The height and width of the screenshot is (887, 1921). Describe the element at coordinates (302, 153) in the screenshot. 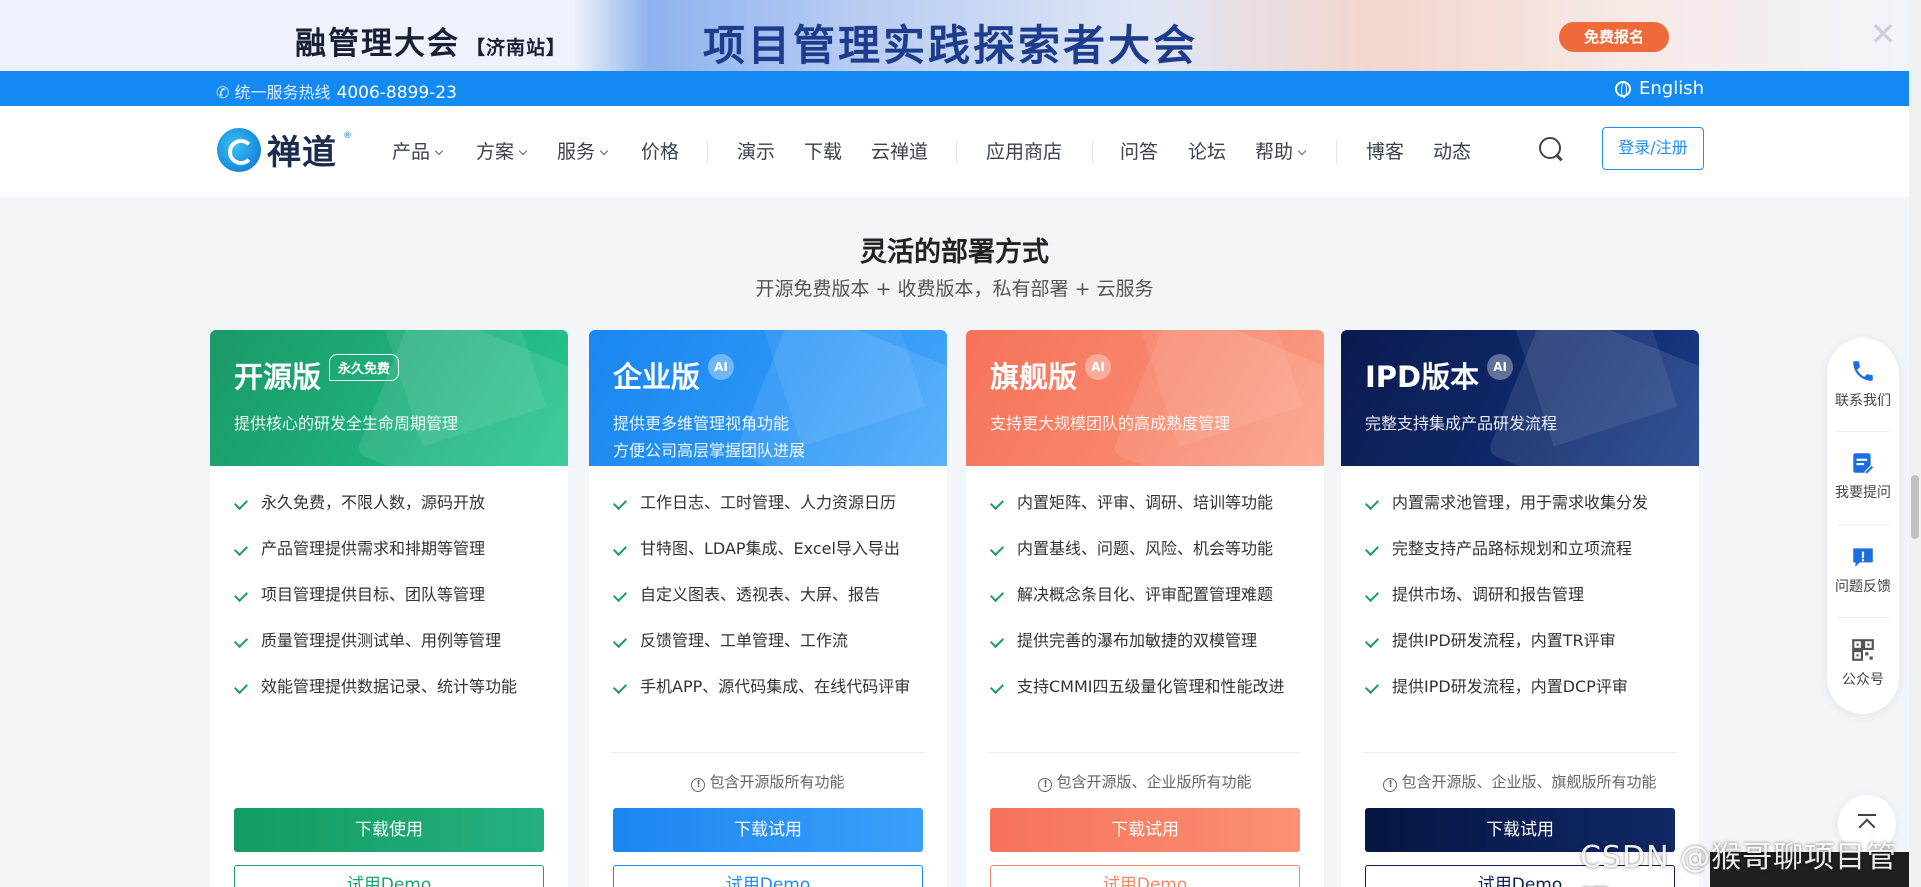

I see `logo-text: 禅道` at that location.